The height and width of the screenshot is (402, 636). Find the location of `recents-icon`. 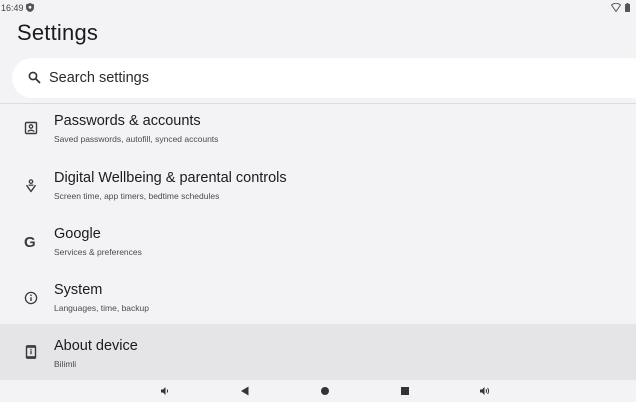

recents-icon is located at coordinates (405, 391).